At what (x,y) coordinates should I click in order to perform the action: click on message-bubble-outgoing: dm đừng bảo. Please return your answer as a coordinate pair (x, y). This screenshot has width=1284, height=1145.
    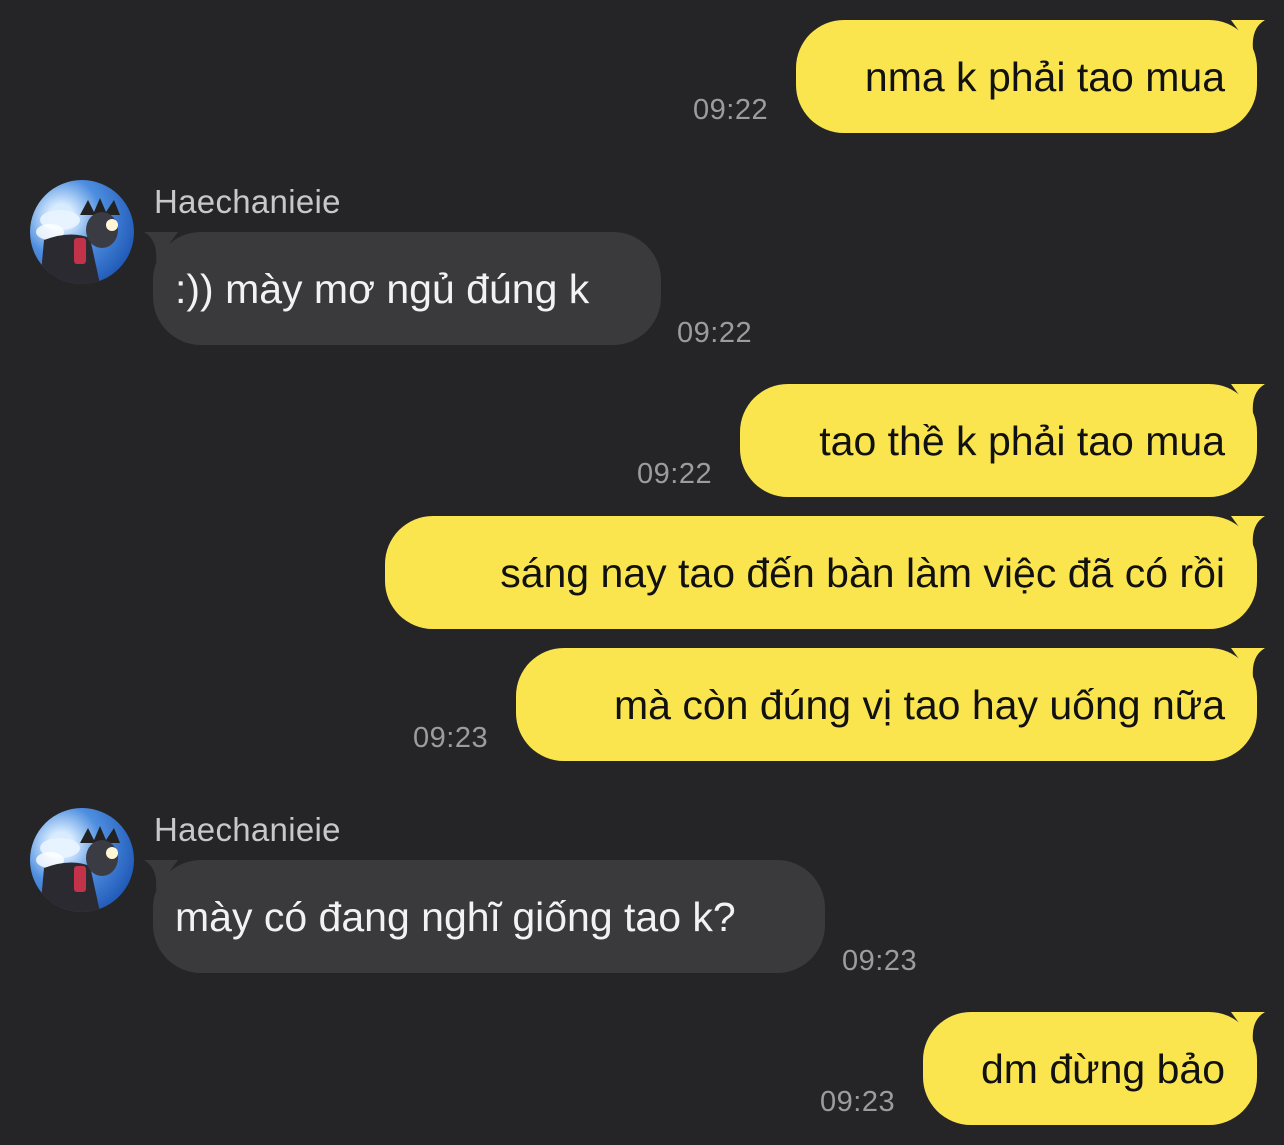
    Looking at the image, I should click on (1094, 1068).